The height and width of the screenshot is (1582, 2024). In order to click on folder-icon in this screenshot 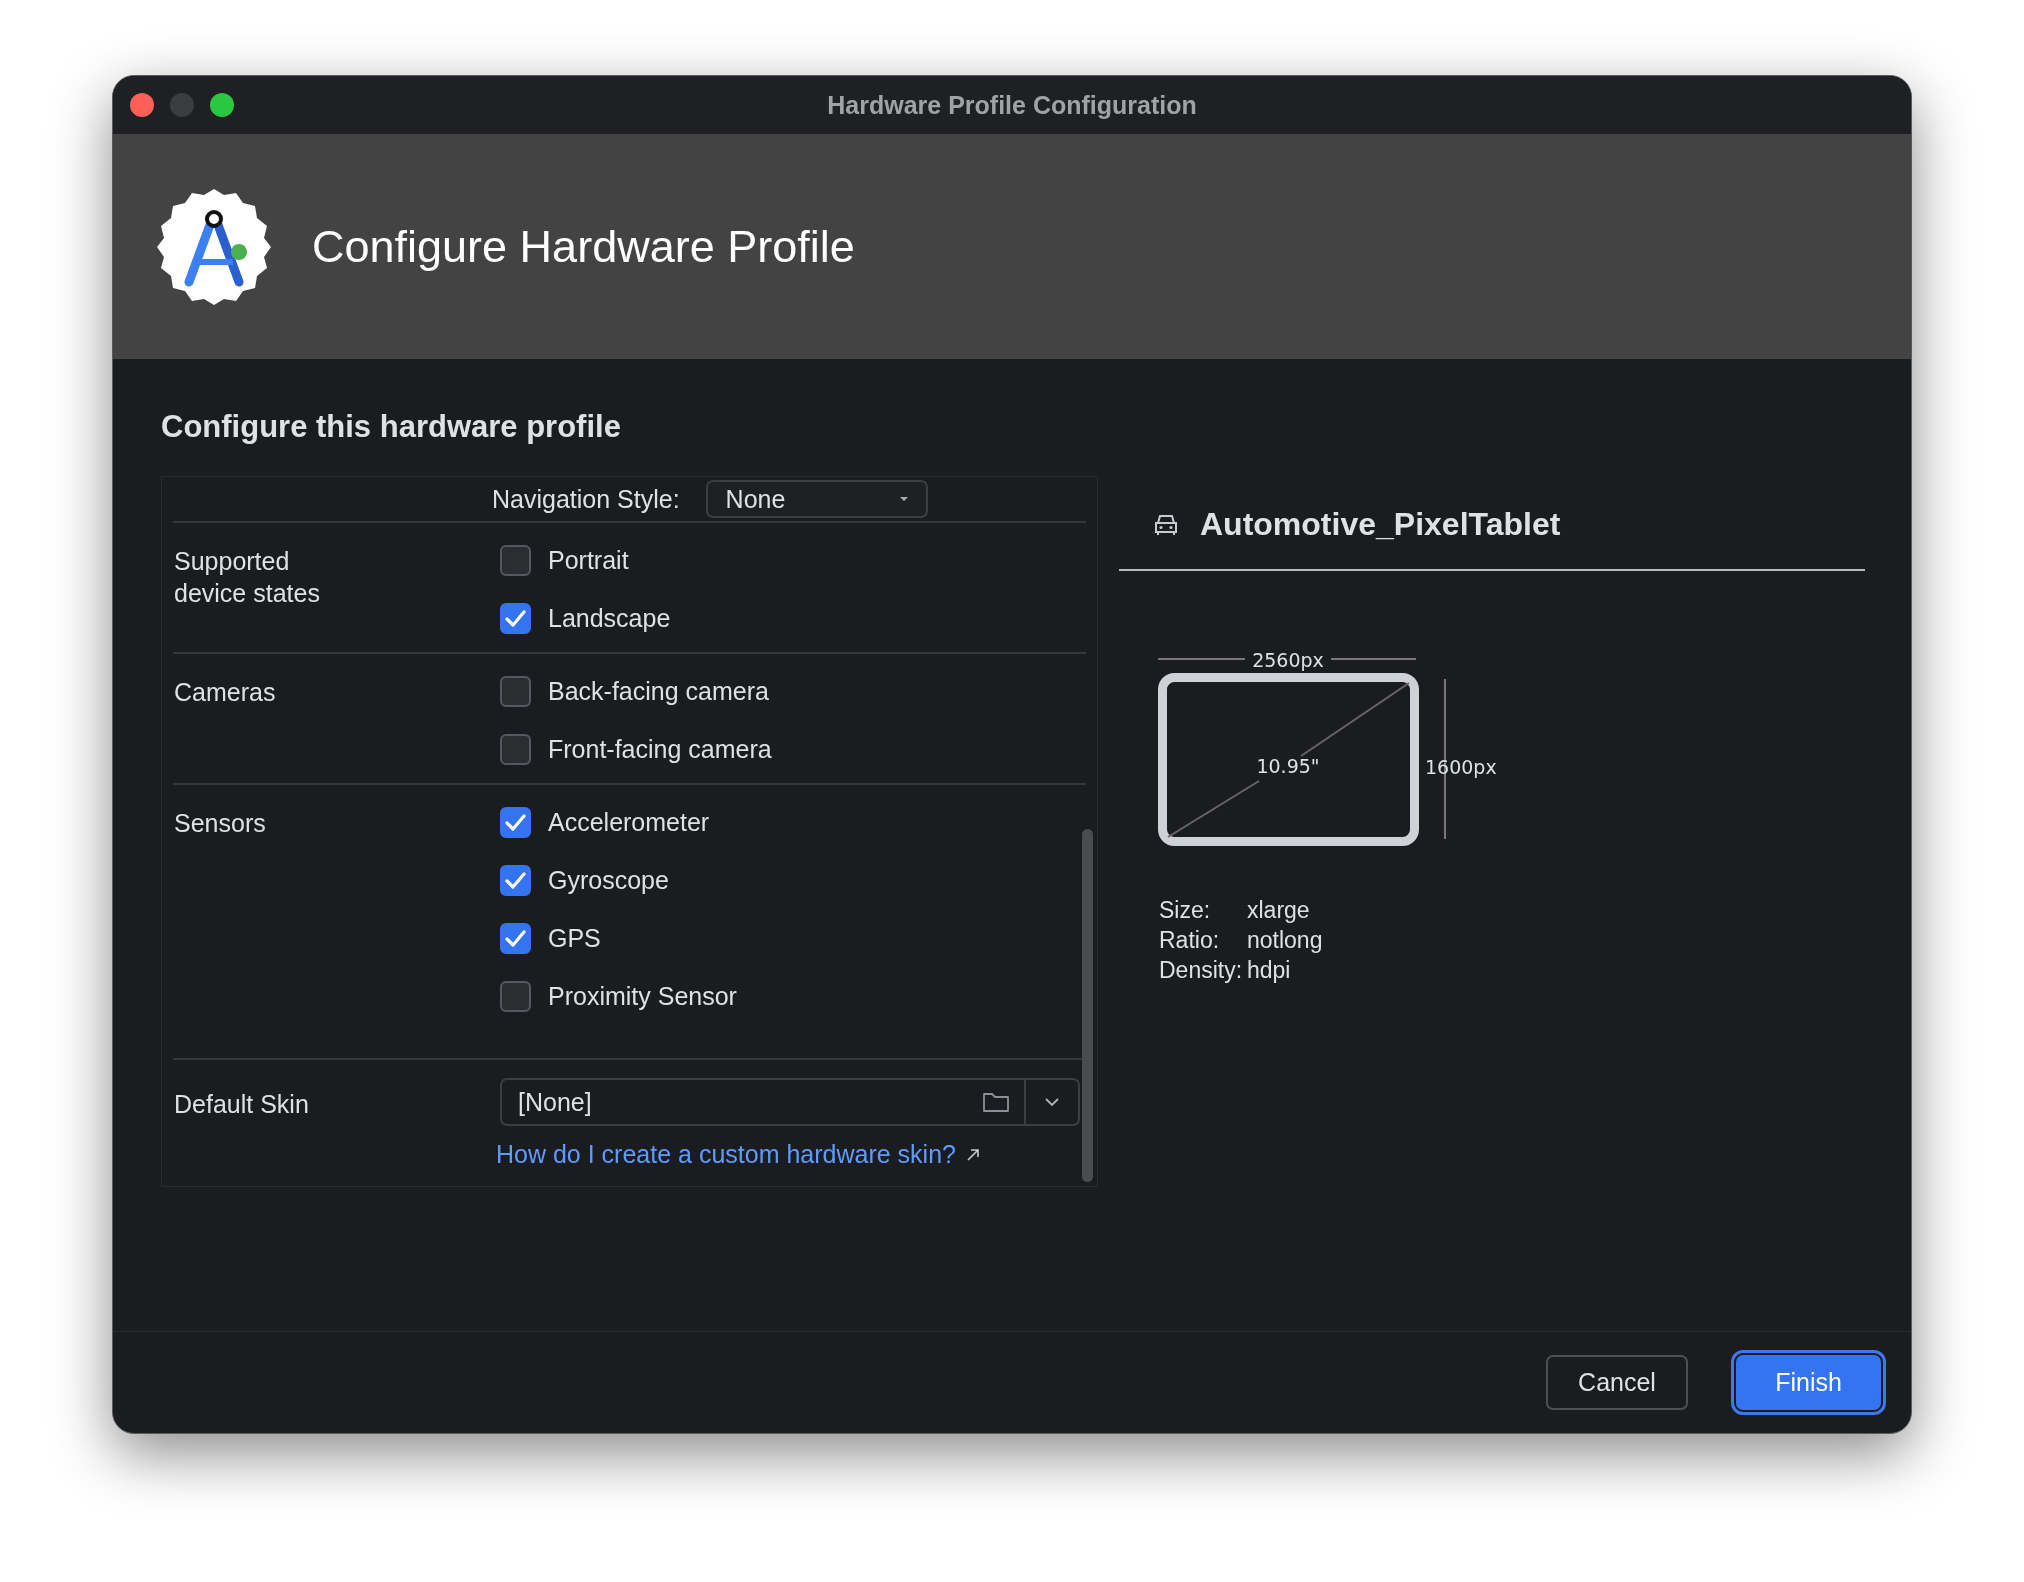, I will do `click(996, 1102)`.